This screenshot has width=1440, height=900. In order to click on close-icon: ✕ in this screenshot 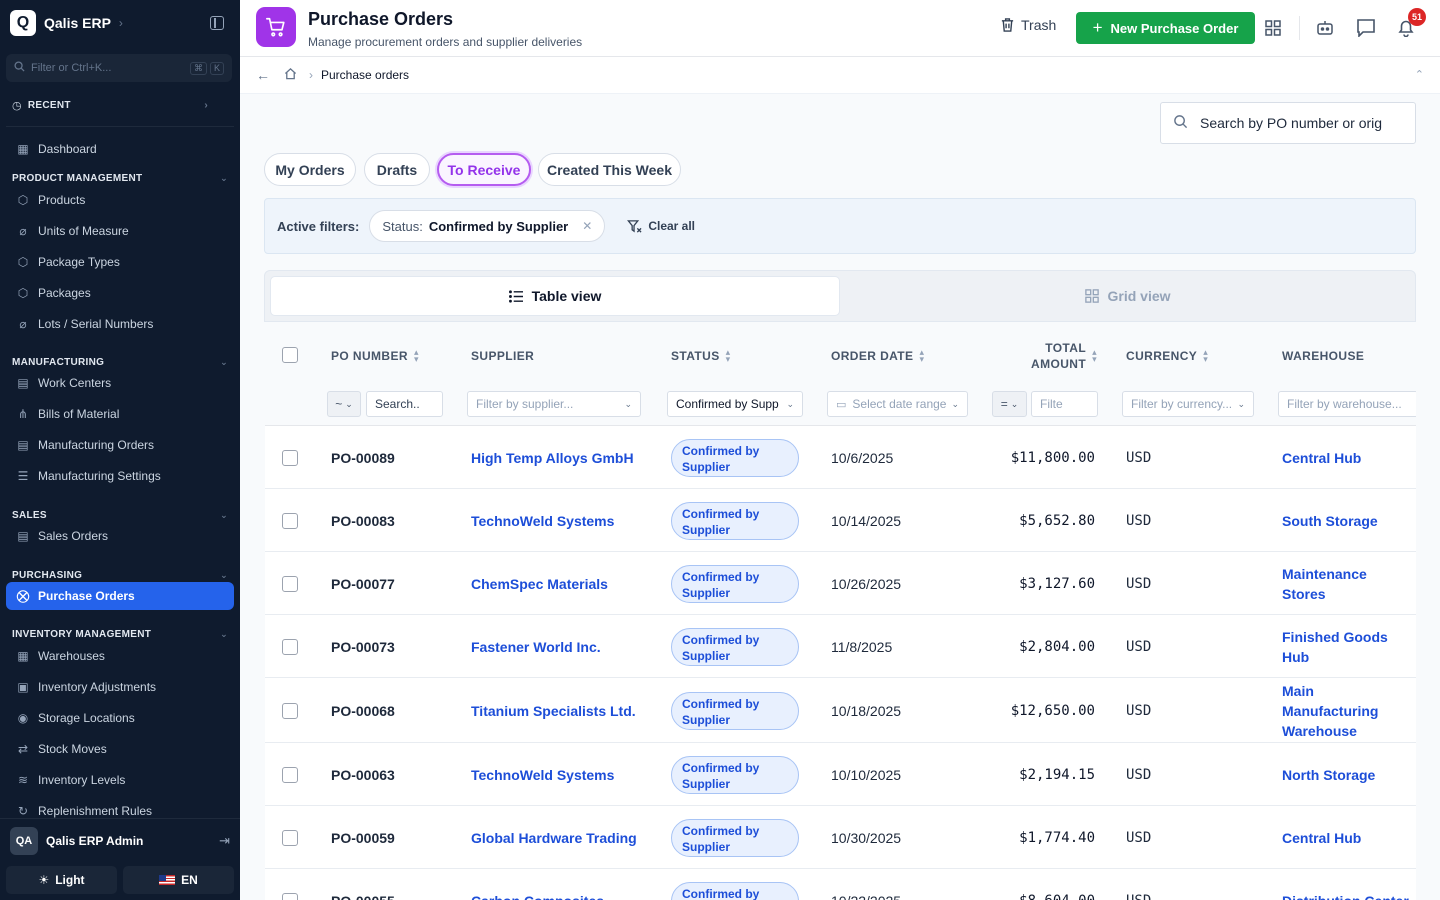, I will do `click(587, 226)`.